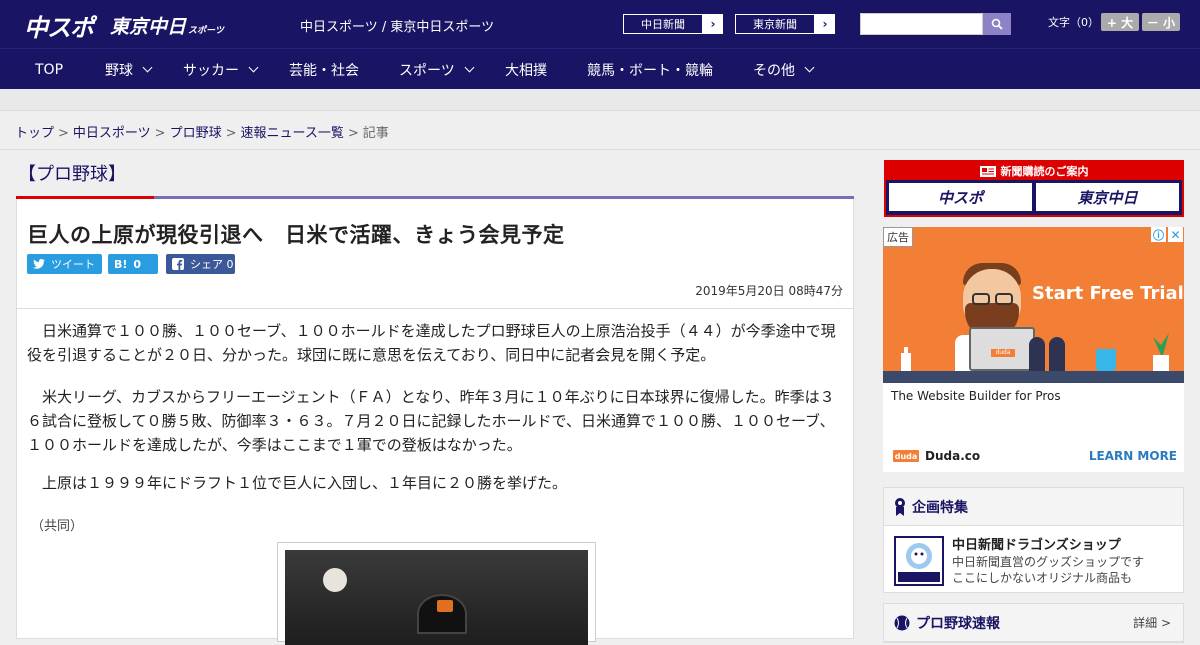 This screenshot has height=645, width=1200. I want to click on font-size-label: 文字（0）, so click(1073, 22).